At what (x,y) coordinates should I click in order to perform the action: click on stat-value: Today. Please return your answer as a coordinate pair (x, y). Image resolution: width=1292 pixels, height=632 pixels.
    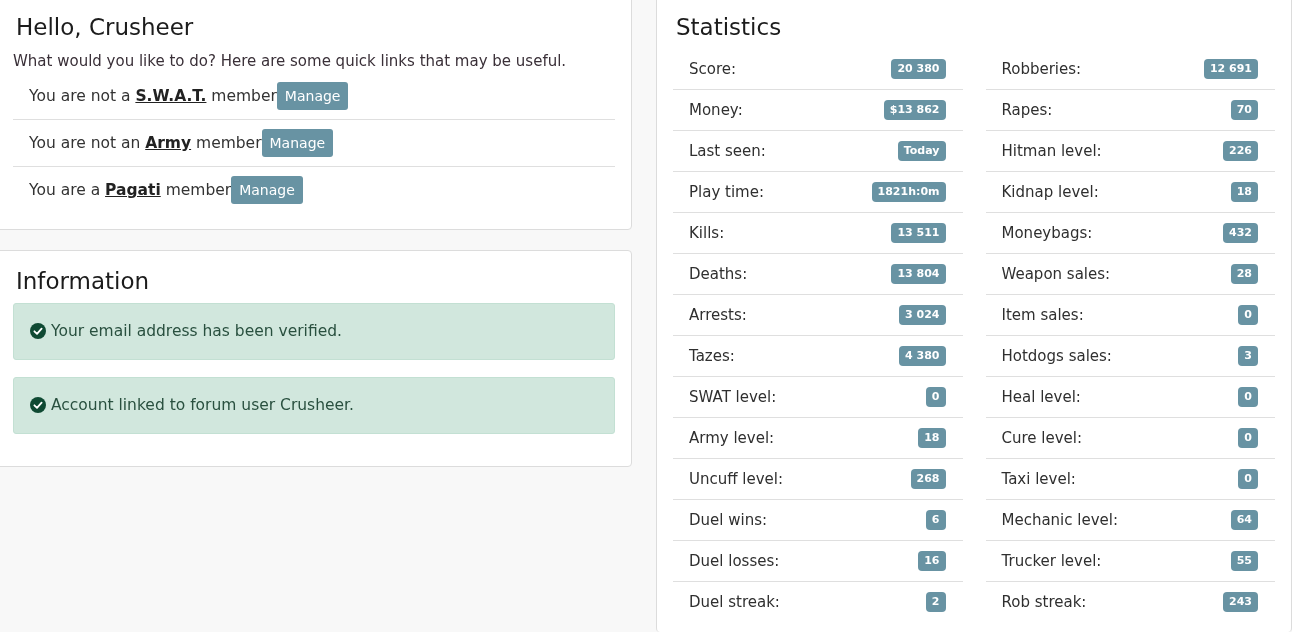
    Looking at the image, I should click on (921, 150).